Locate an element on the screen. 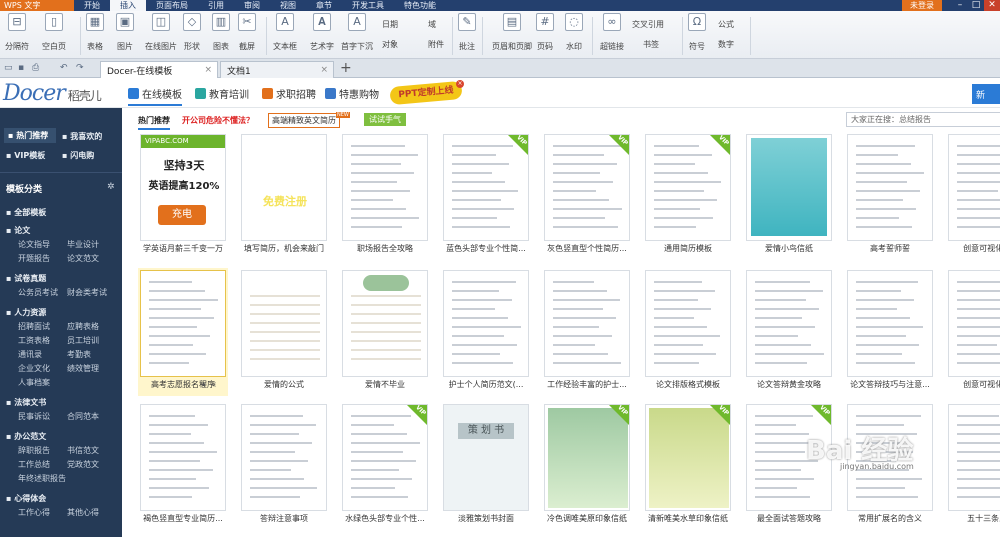 The width and height of the screenshot is (1000, 537). template-title: 填写简历，机会来敲门 is located at coordinates (284, 248).